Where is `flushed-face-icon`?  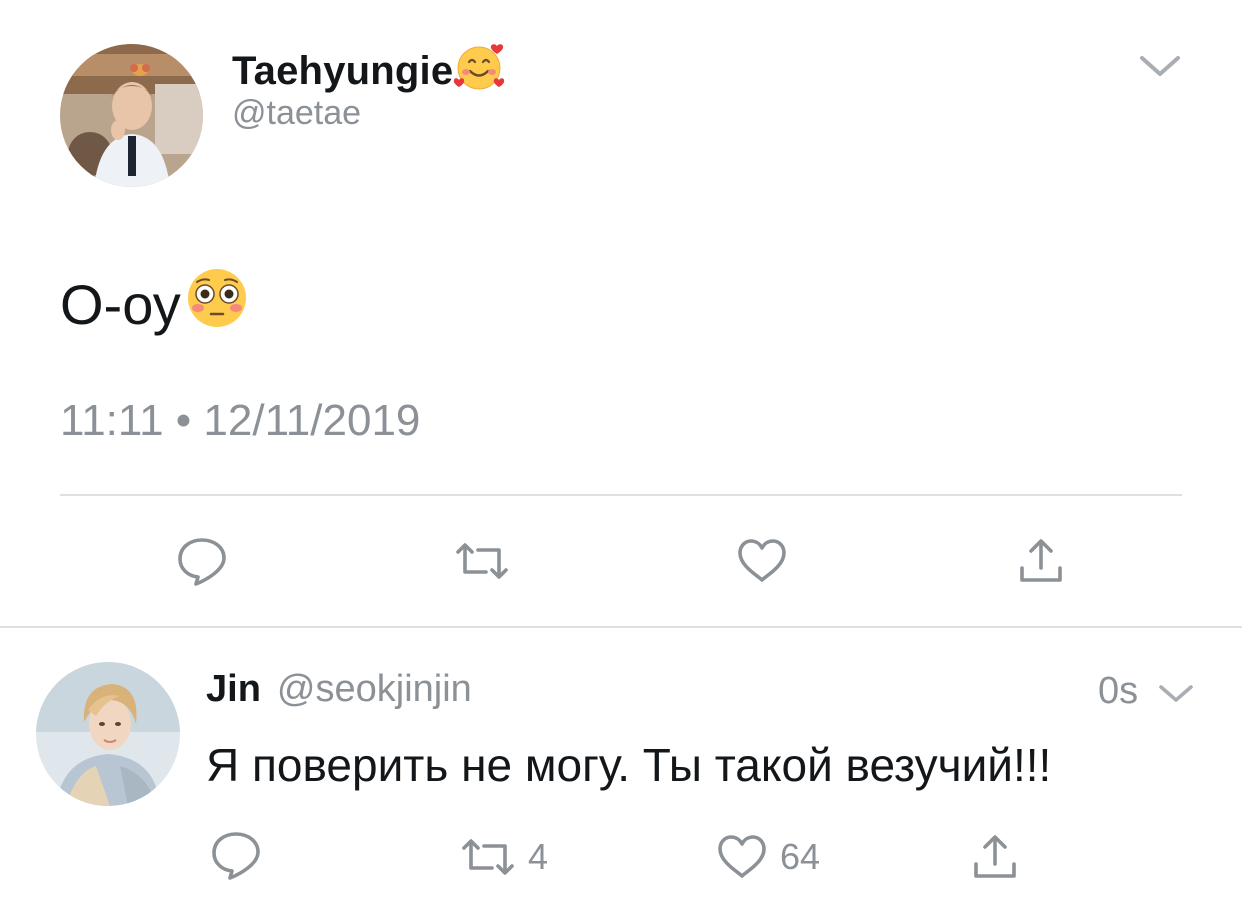 flushed-face-icon is located at coordinates (217, 304).